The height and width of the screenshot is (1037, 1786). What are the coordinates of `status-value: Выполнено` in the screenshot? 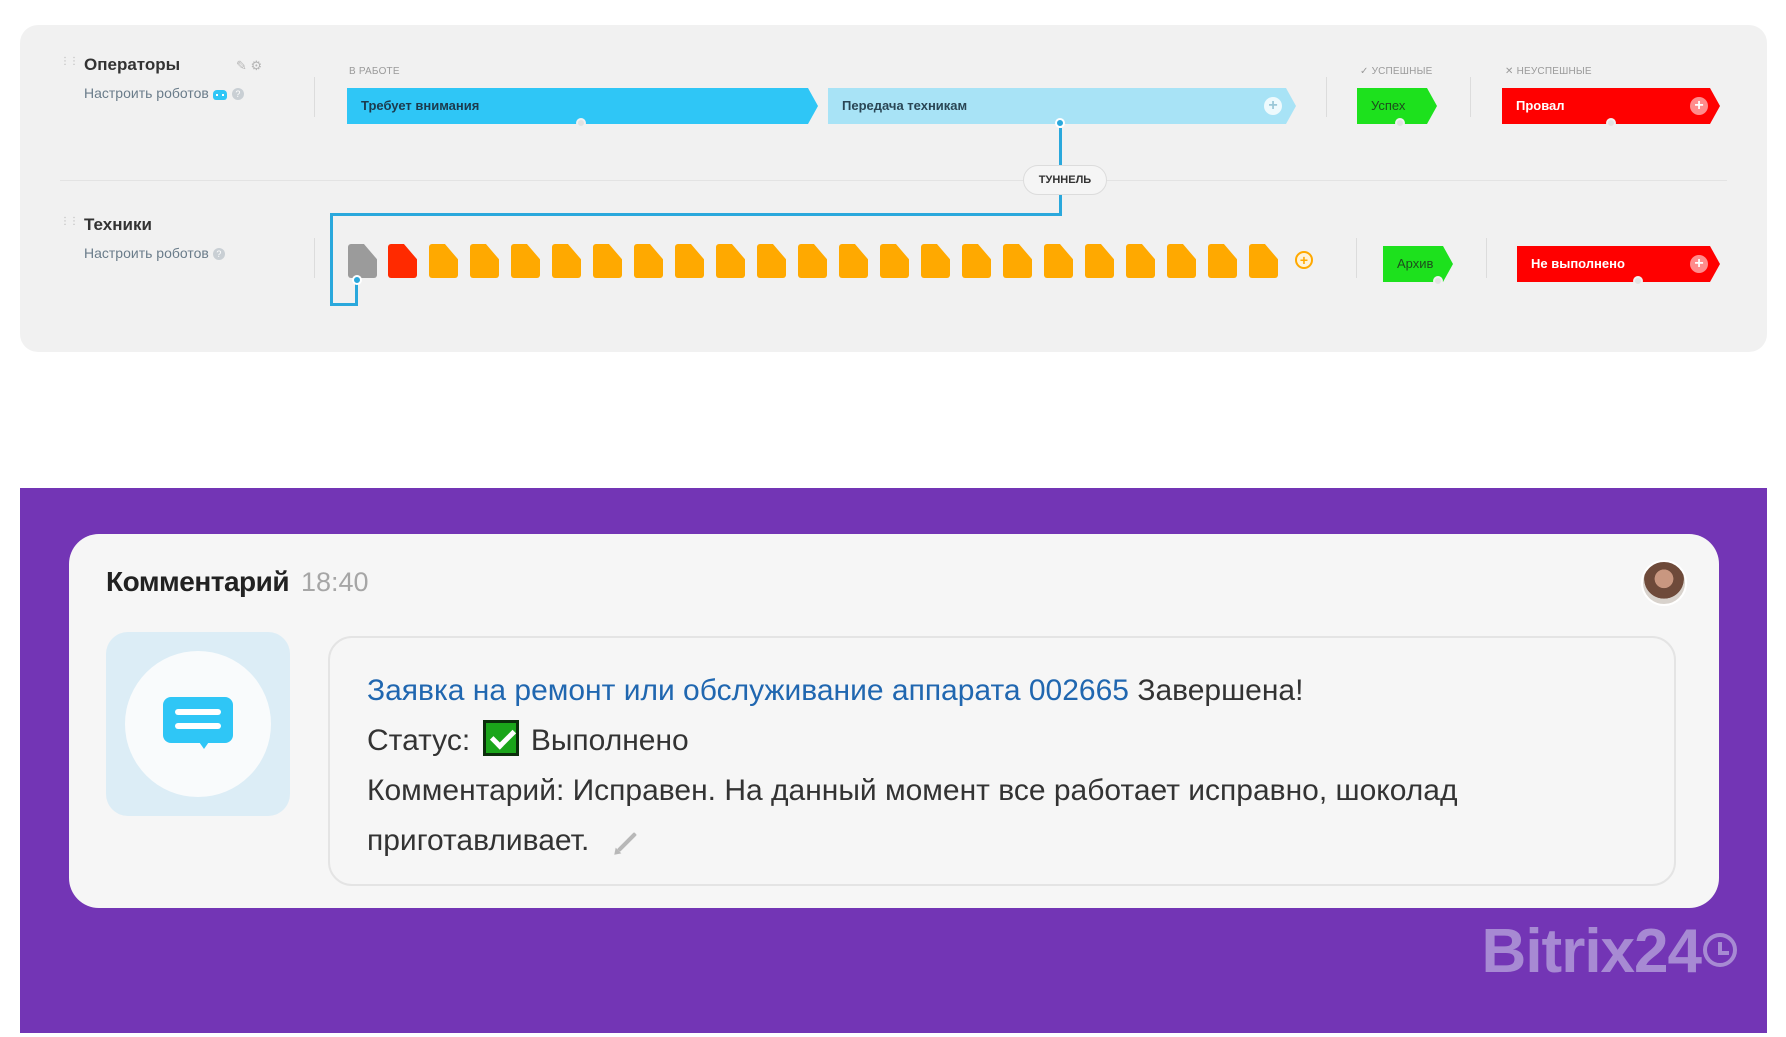 It's located at (609, 740).